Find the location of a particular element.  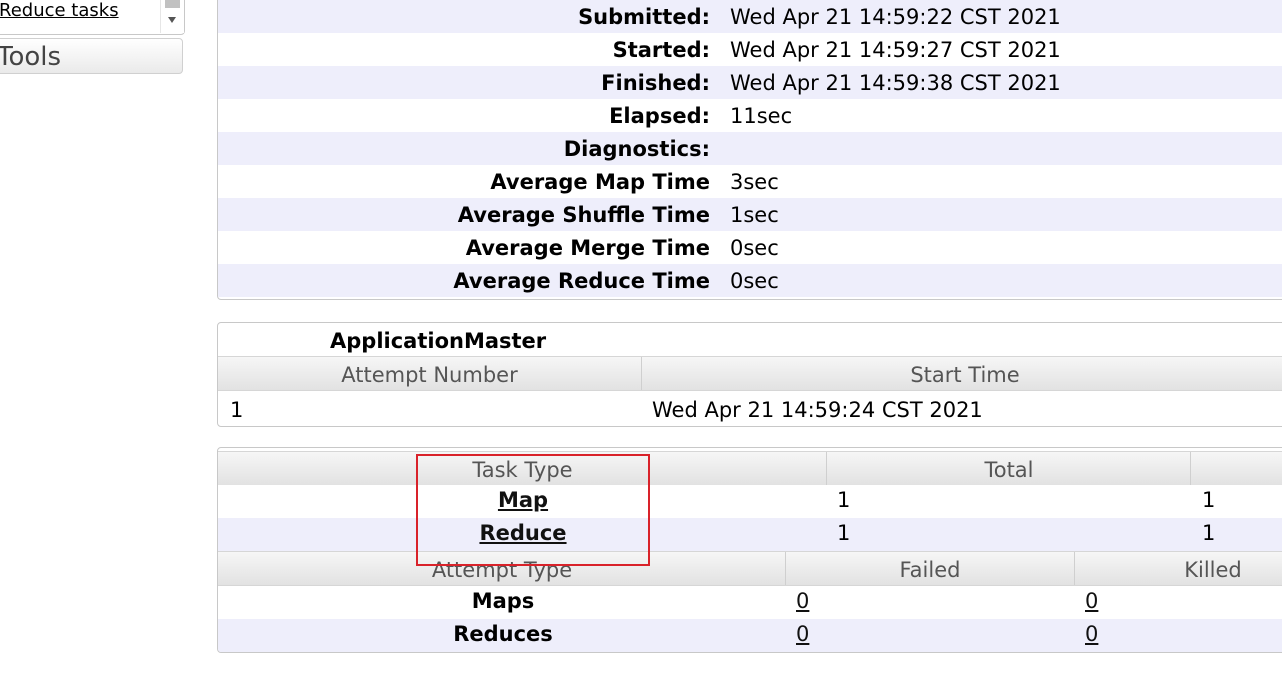

failed-reduces-link: 0 is located at coordinates (802, 634).